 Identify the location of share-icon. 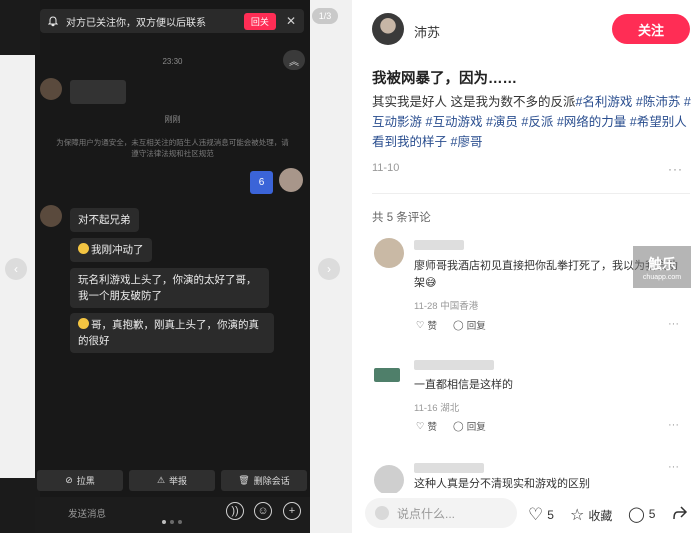
(680, 513).